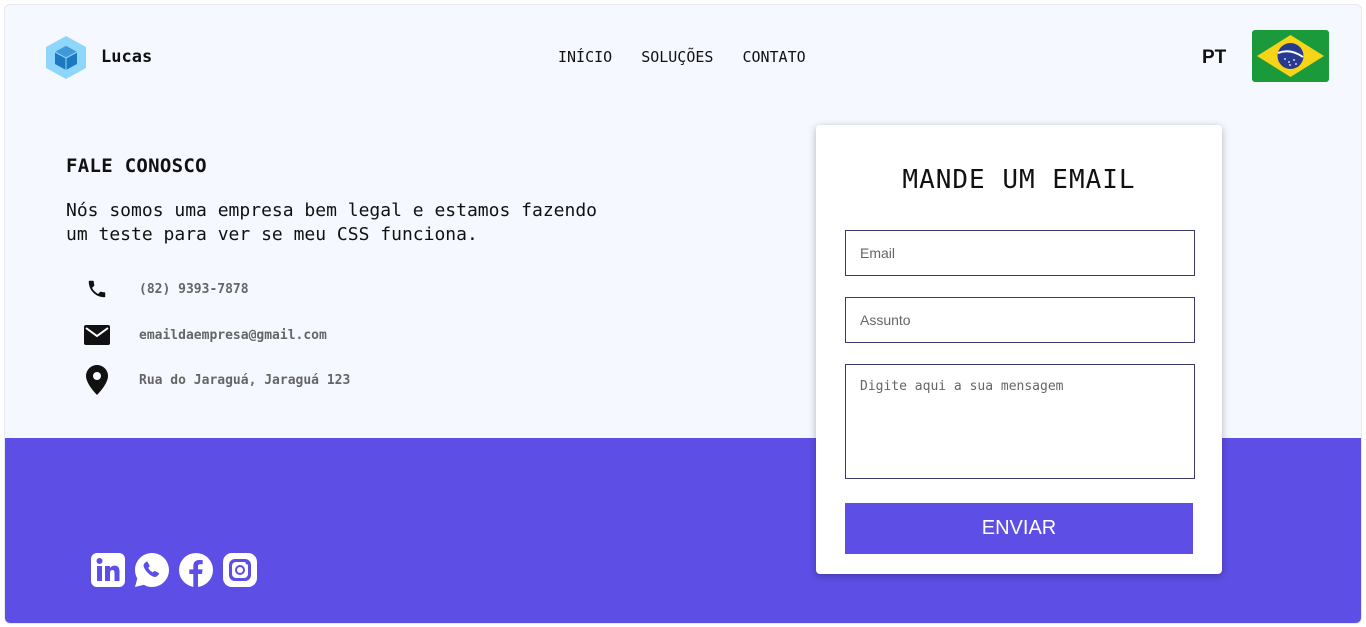 The height and width of the screenshot is (627, 1366). Describe the element at coordinates (1214, 58) in the screenshot. I see `language-code: PT` at that location.